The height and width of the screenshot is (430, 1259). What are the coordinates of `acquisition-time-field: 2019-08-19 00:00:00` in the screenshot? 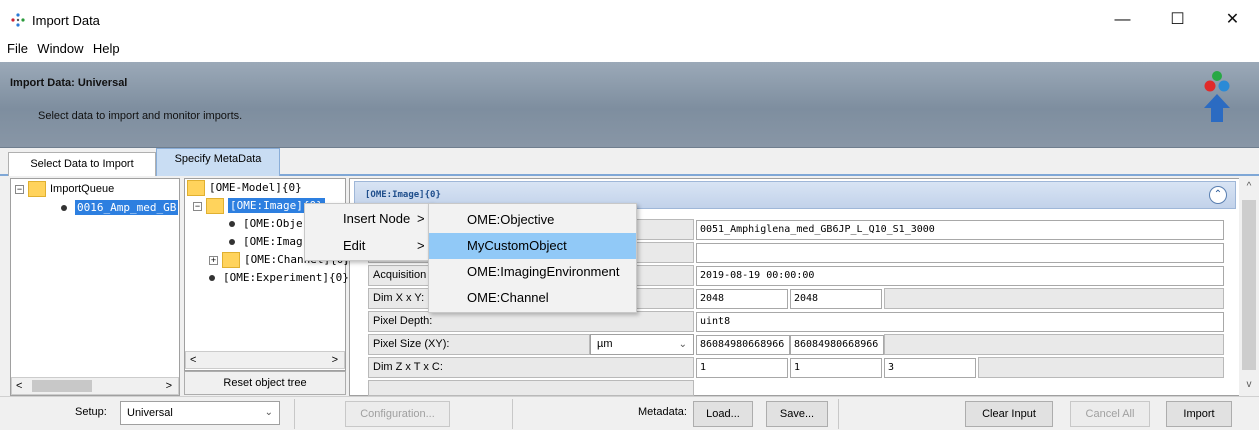 It's located at (960, 276).